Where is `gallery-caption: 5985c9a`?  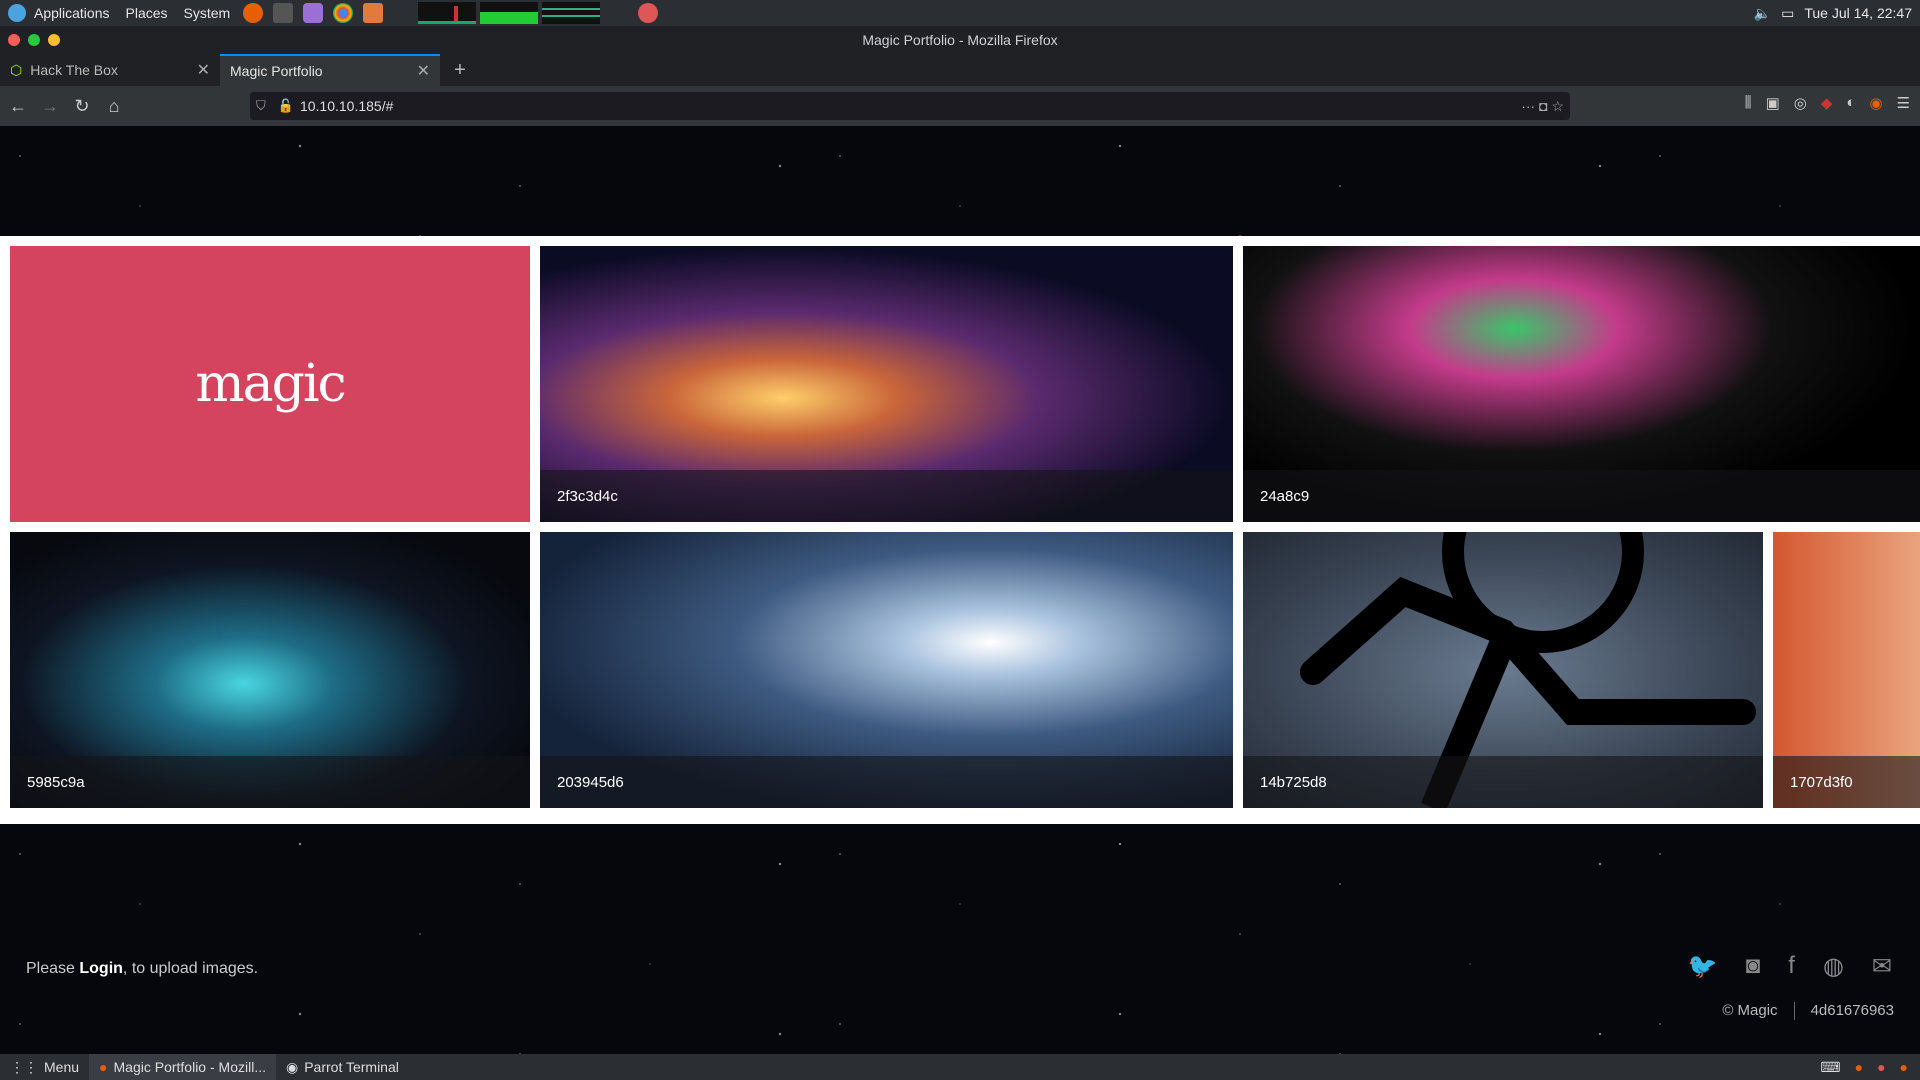
gallery-caption: 5985c9a is located at coordinates (270, 782).